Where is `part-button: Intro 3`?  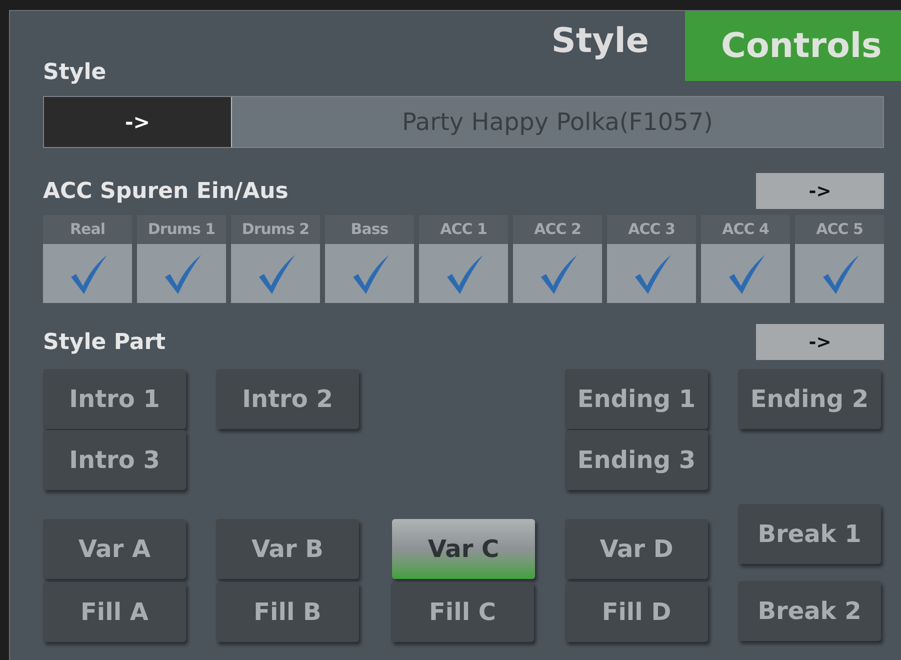 part-button: Intro 3 is located at coordinates (114, 460).